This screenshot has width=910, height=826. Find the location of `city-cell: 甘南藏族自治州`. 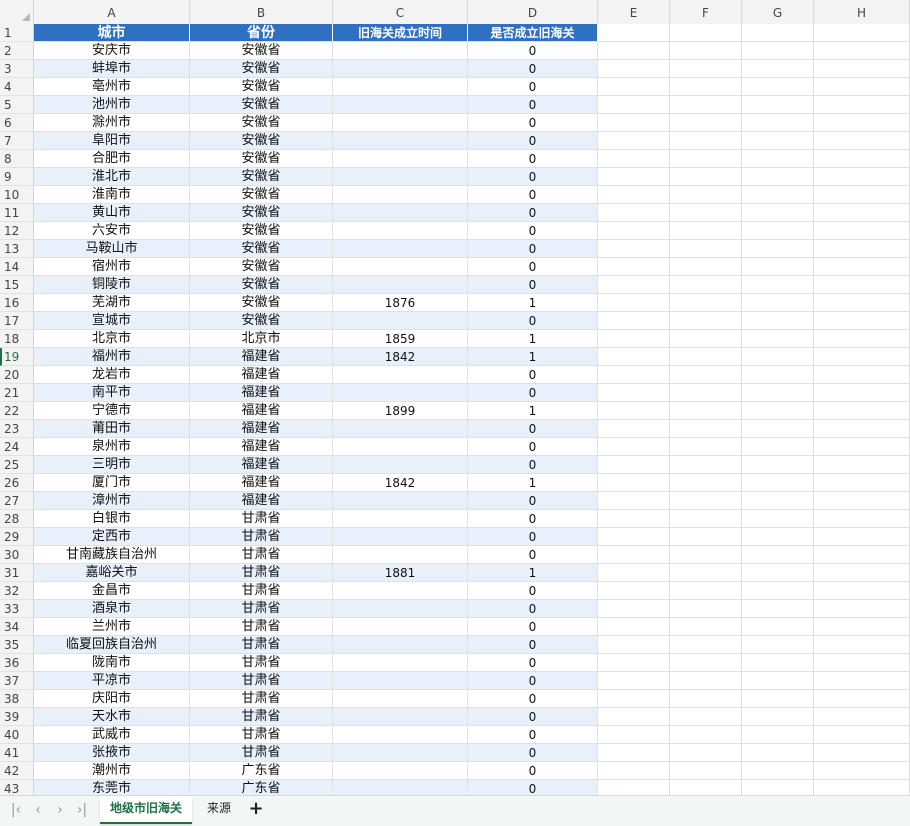

city-cell: 甘南藏族自治州 is located at coordinates (112, 555).